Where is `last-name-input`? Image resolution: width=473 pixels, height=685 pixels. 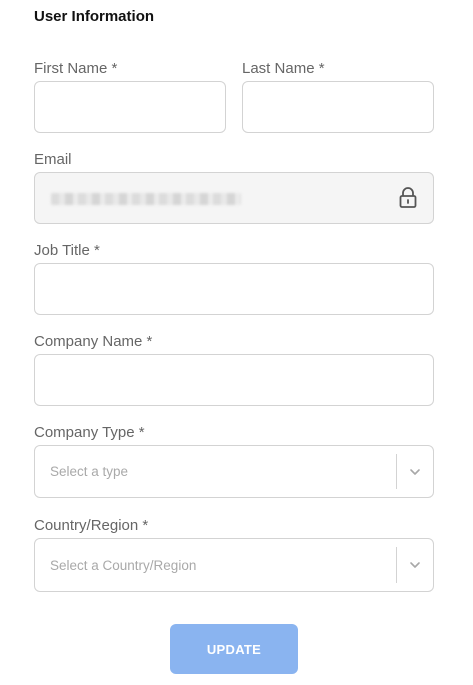
last-name-input is located at coordinates (338, 107).